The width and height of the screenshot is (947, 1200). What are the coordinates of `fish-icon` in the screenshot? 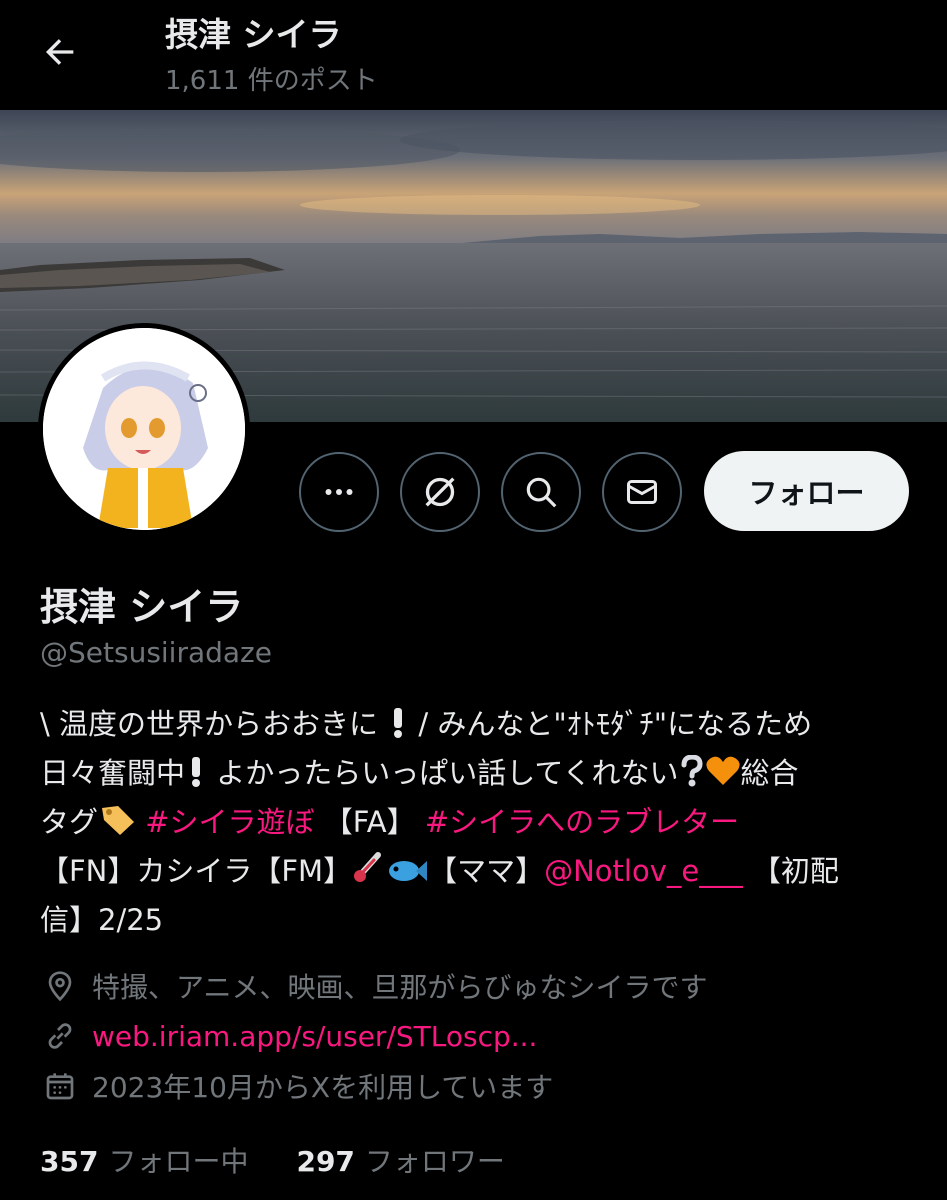 It's located at (407, 875).